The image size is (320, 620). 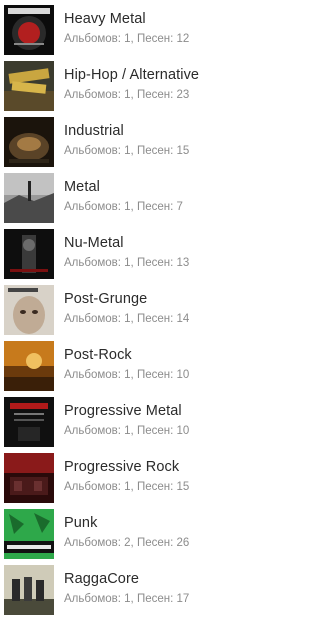 What do you see at coordinates (81, 523) in the screenshot?
I see `genre-title: Punk` at bounding box center [81, 523].